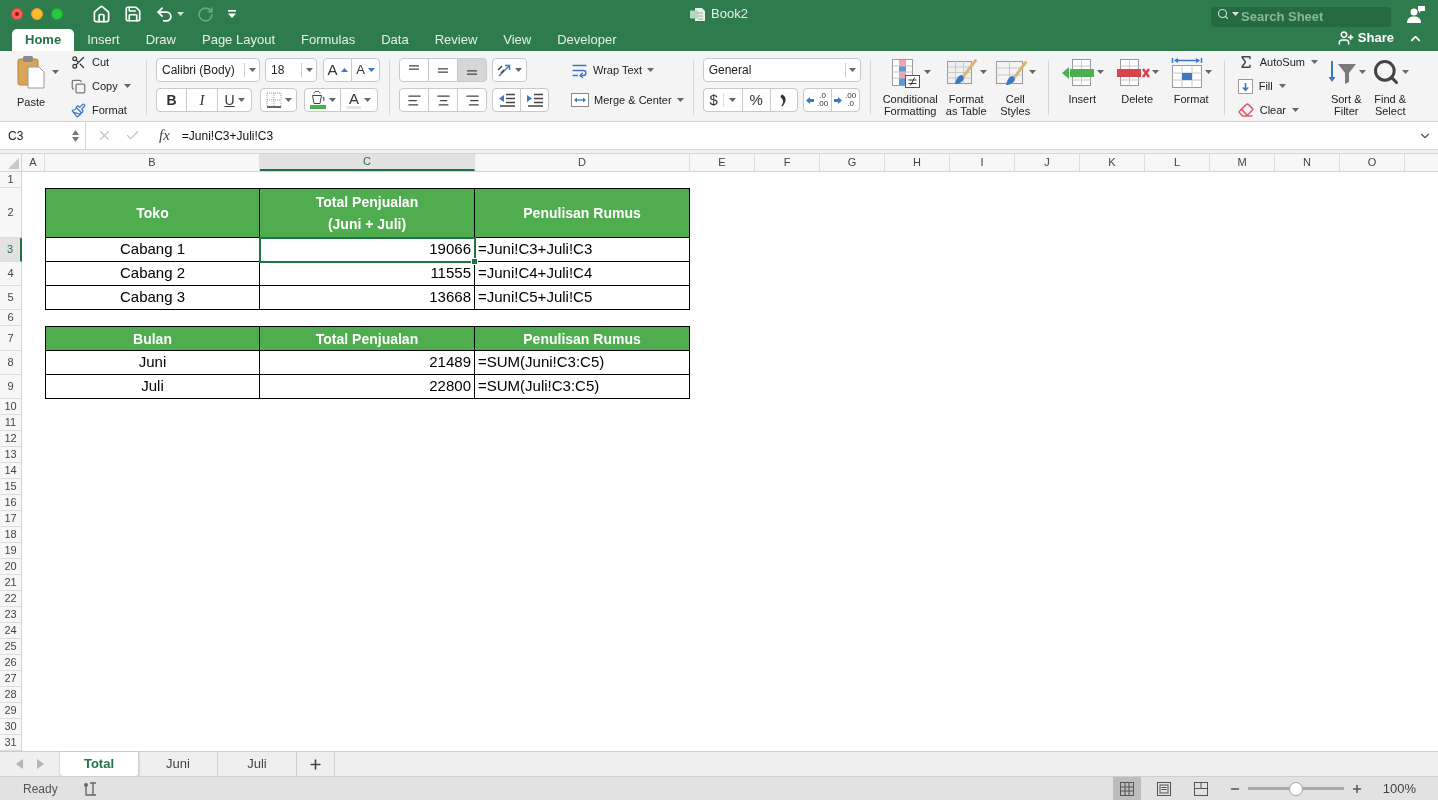  What do you see at coordinates (756, 100) in the screenshot?
I see `percent-button: %` at bounding box center [756, 100].